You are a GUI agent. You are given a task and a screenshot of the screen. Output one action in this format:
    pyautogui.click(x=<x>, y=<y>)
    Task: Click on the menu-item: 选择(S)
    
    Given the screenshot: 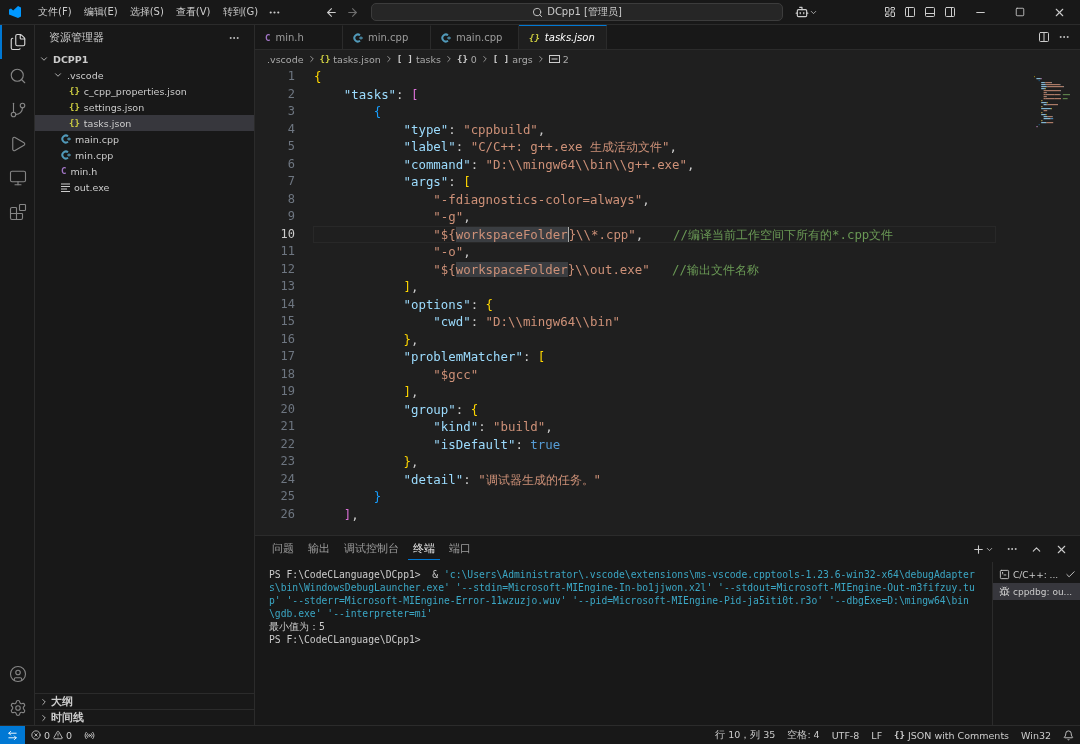 What is the action you would take?
    pyautogui.click(x=146, y=12)
    